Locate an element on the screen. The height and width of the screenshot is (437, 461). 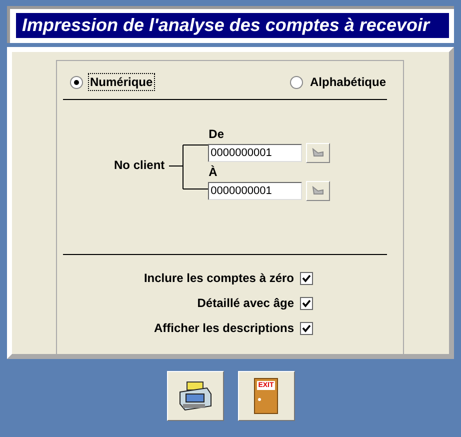
printer-icon is located at coordinates (195, 396).